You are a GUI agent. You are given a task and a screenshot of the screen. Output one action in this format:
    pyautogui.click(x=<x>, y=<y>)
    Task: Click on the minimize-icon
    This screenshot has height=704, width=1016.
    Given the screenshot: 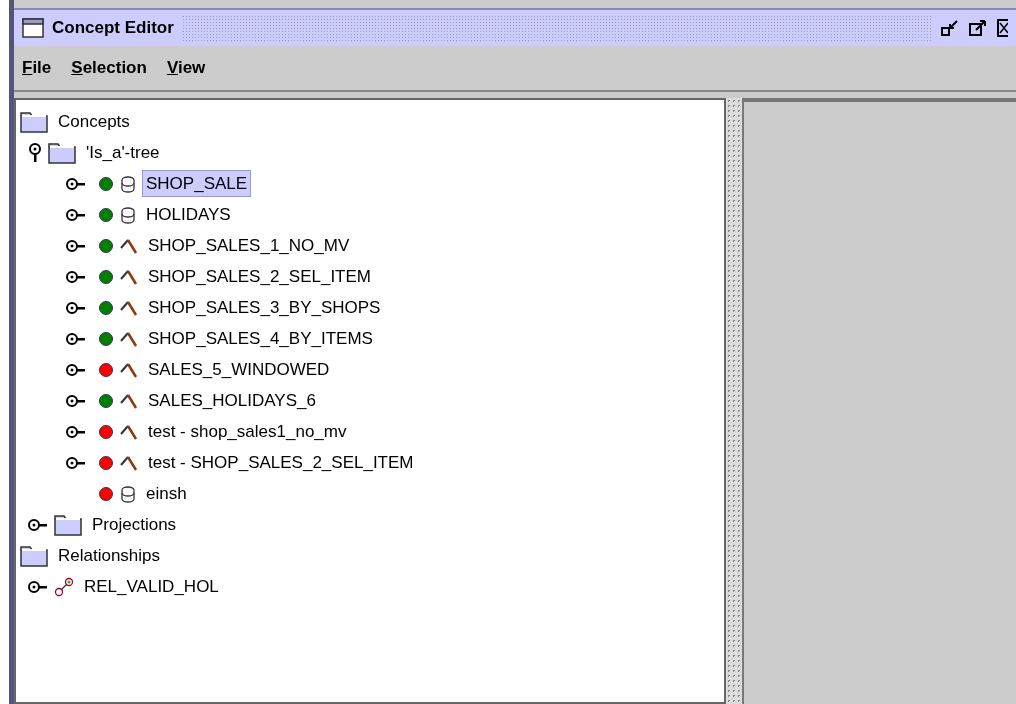 What is the action you would take?
    pyautogui.click(x=950, y=28)
    